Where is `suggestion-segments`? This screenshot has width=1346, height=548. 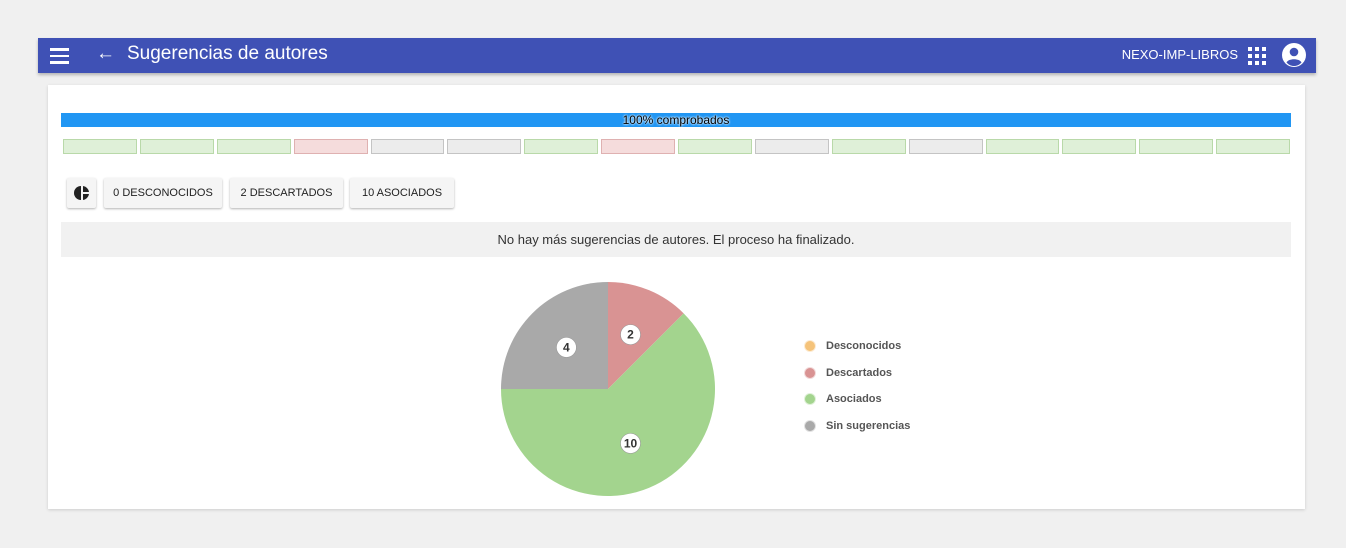 suggestion-segments is located at coordinates (676, 146).